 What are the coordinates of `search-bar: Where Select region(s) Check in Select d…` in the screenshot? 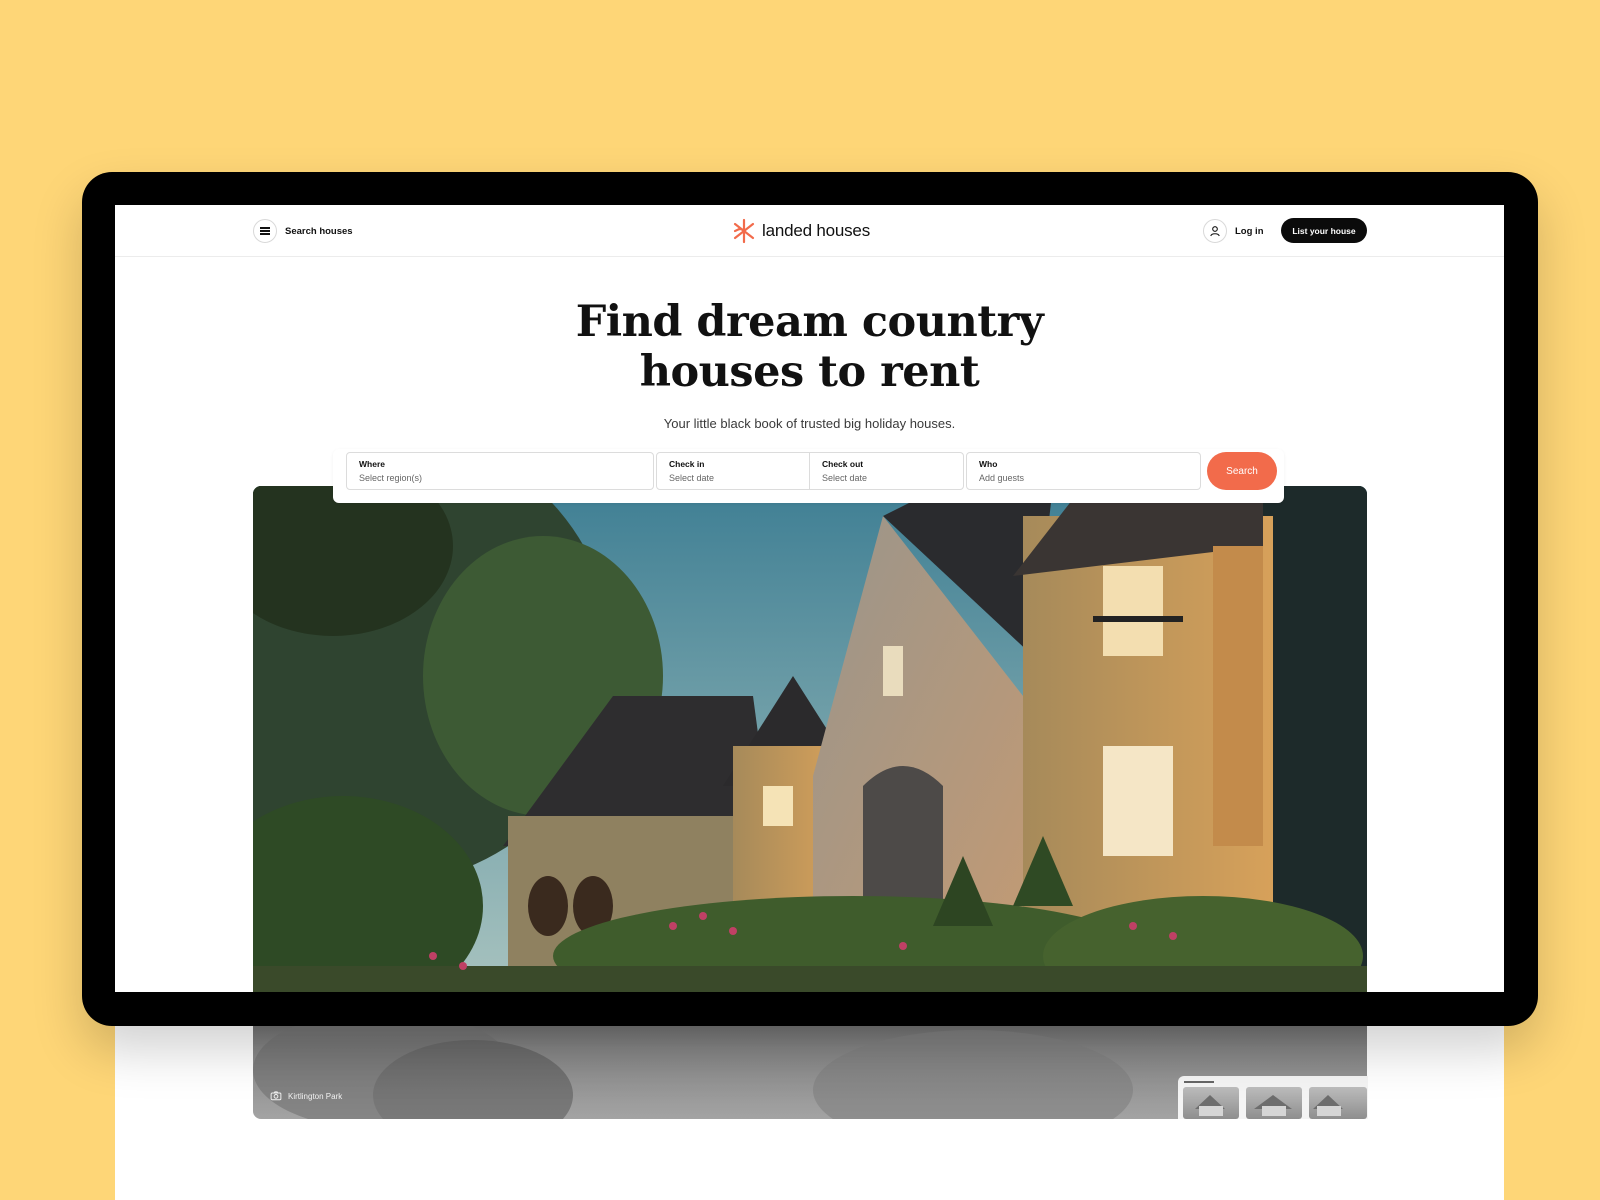 It's located at (808, 476).